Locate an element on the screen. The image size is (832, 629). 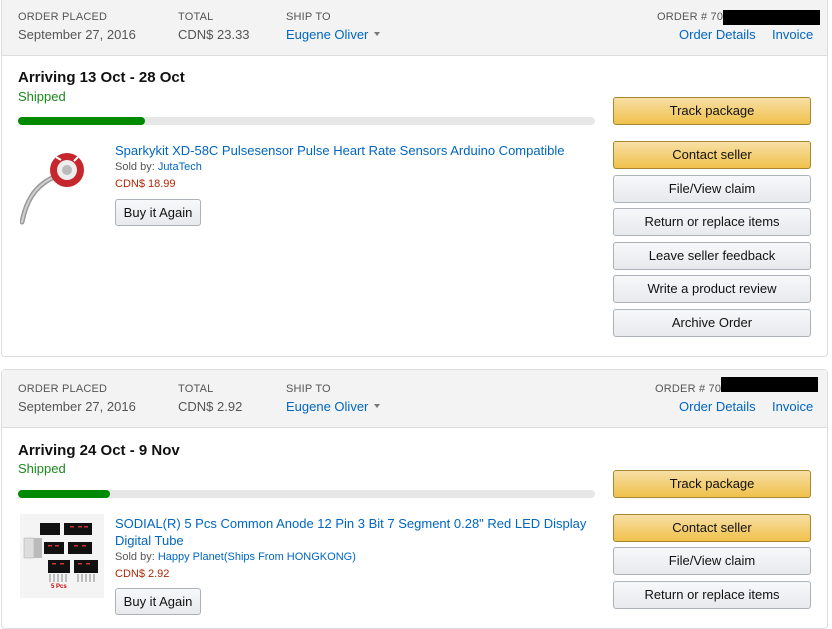
seller-link: Happy Planet(Ships From HONGKONG) is located at coordinates (257, 557).